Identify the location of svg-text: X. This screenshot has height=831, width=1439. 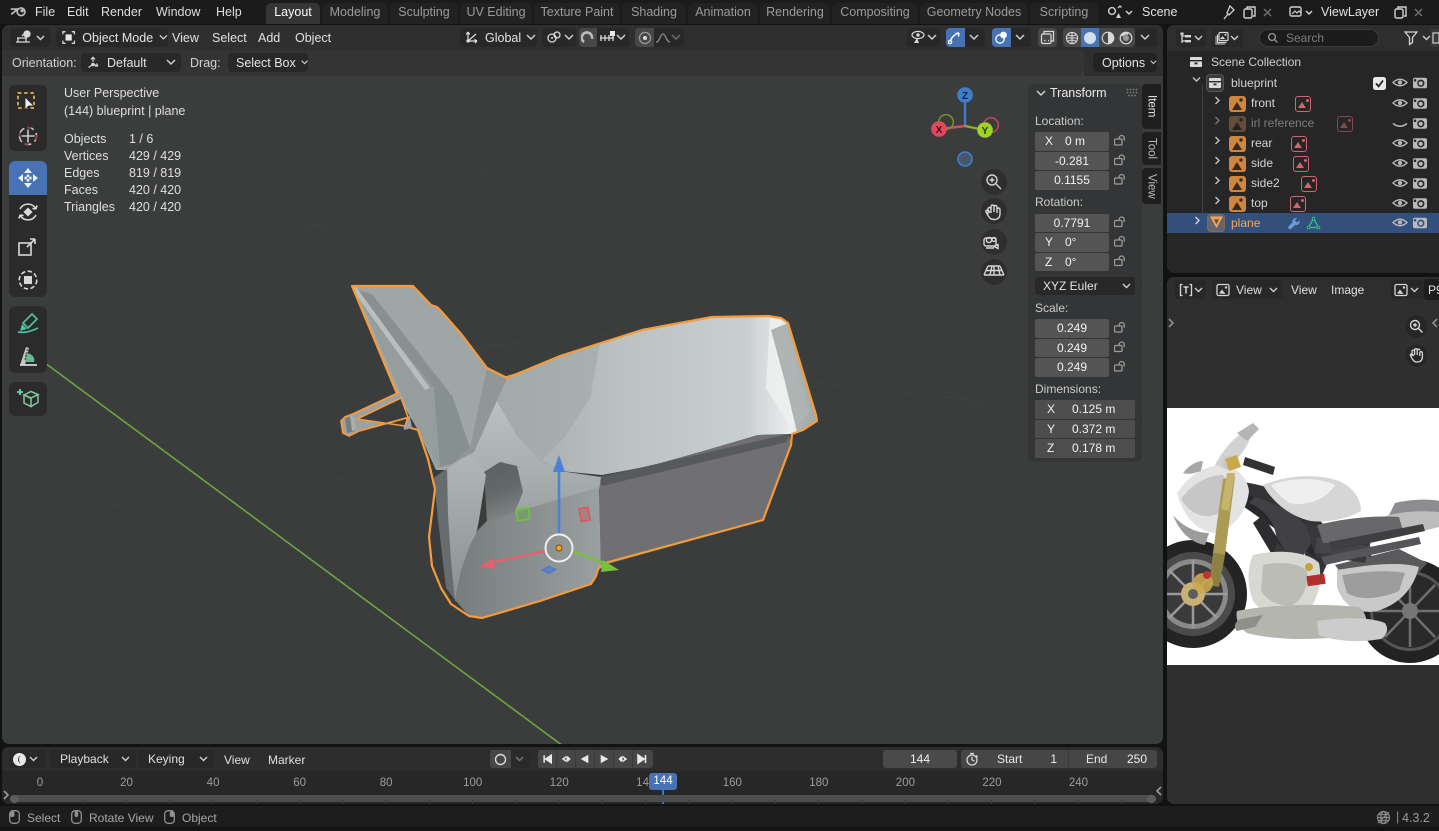
(939, 130).